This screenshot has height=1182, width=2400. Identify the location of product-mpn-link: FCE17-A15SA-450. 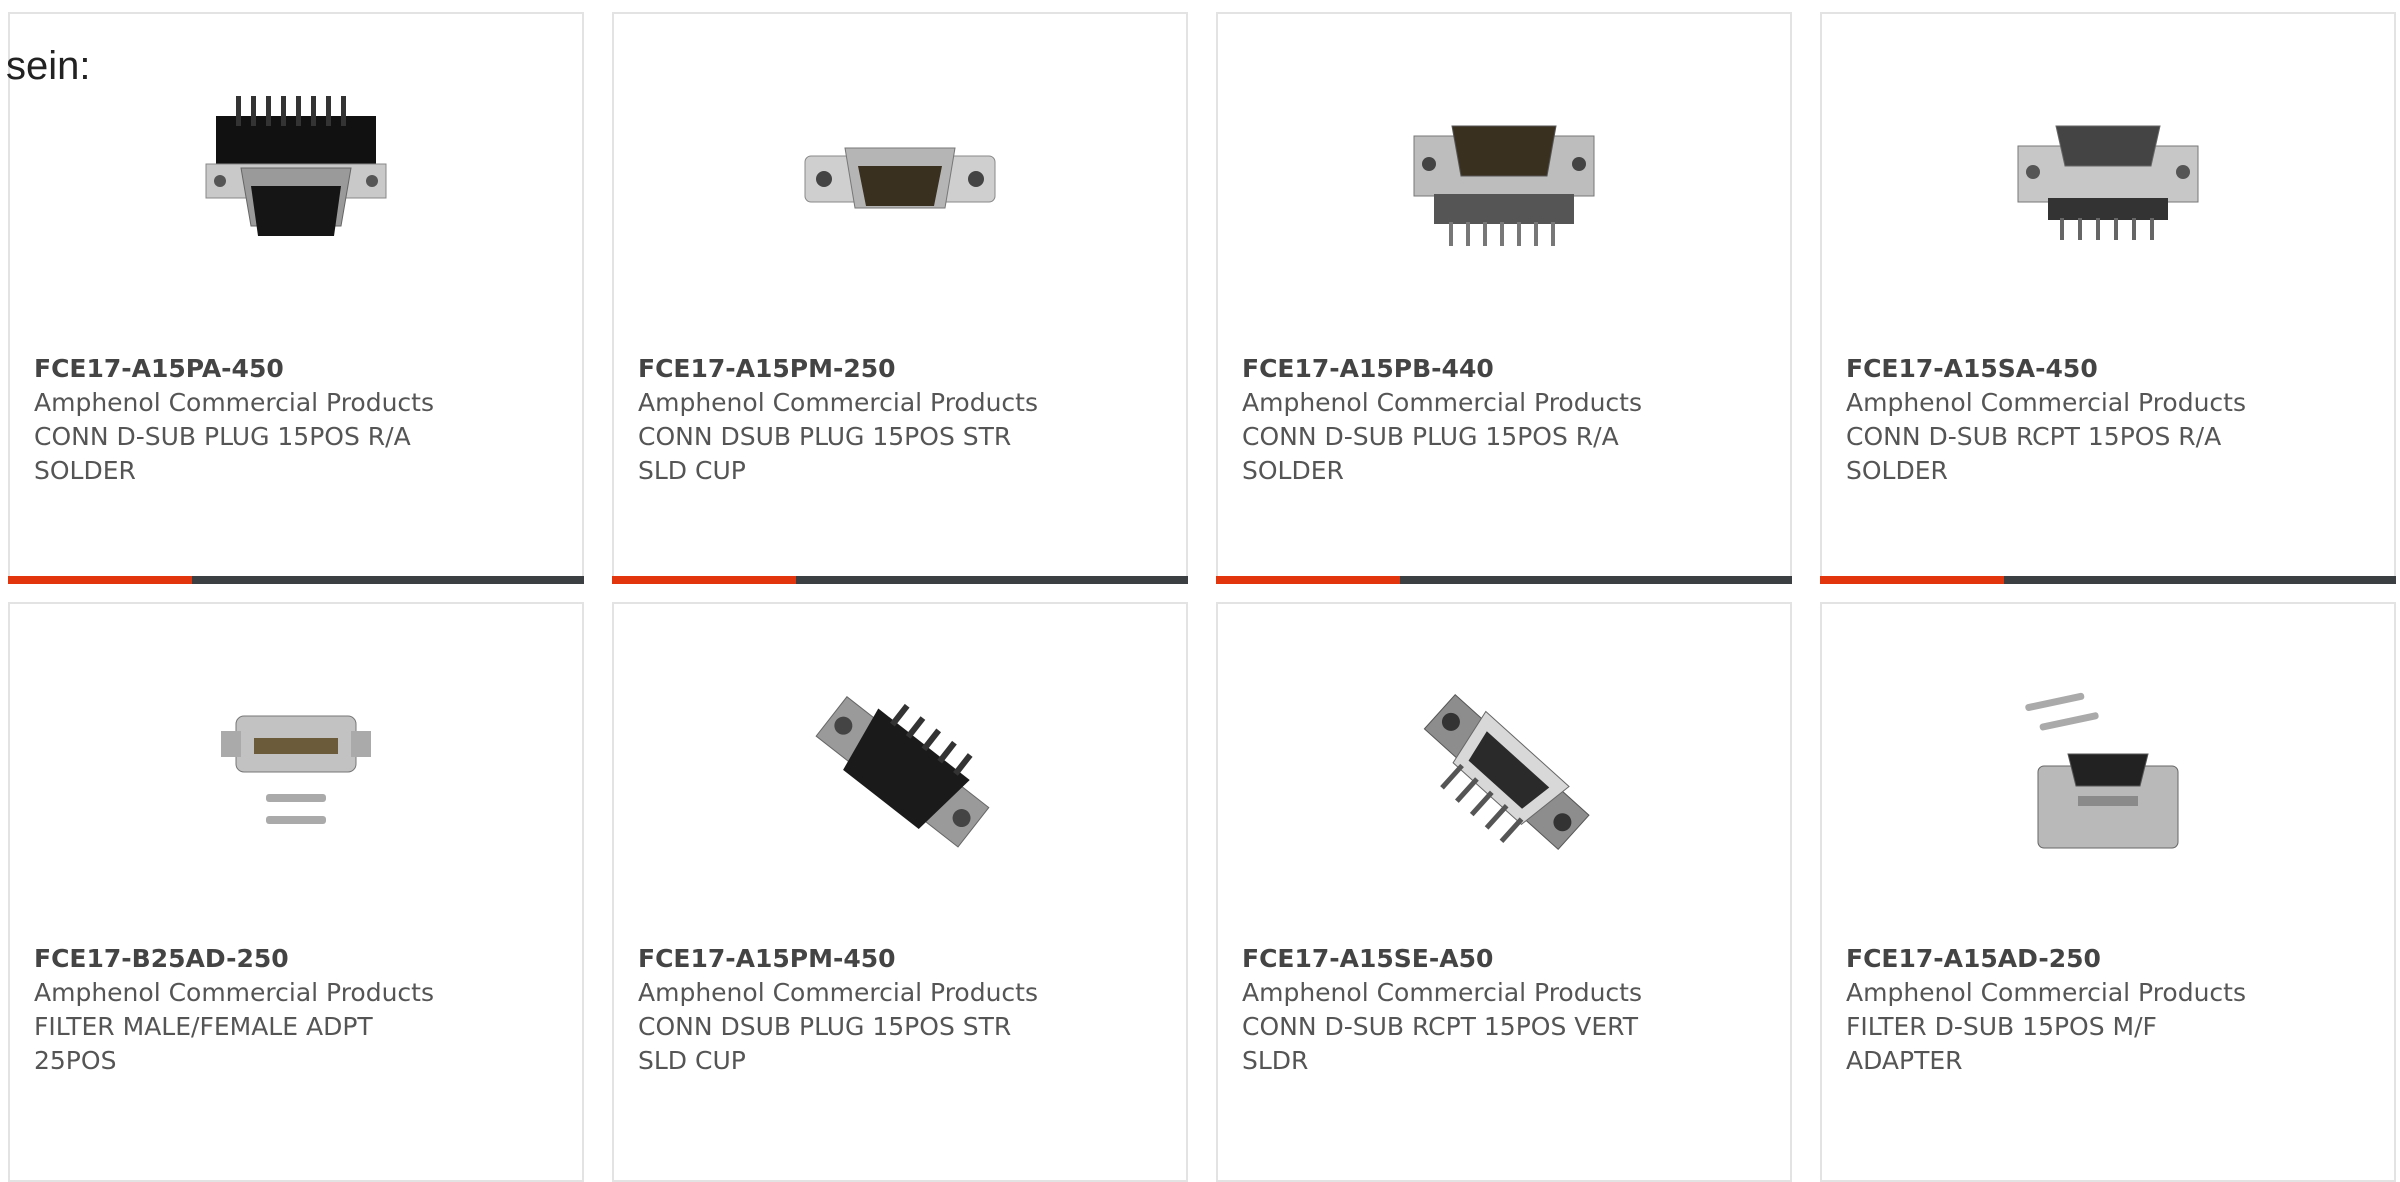
(2056, 369).